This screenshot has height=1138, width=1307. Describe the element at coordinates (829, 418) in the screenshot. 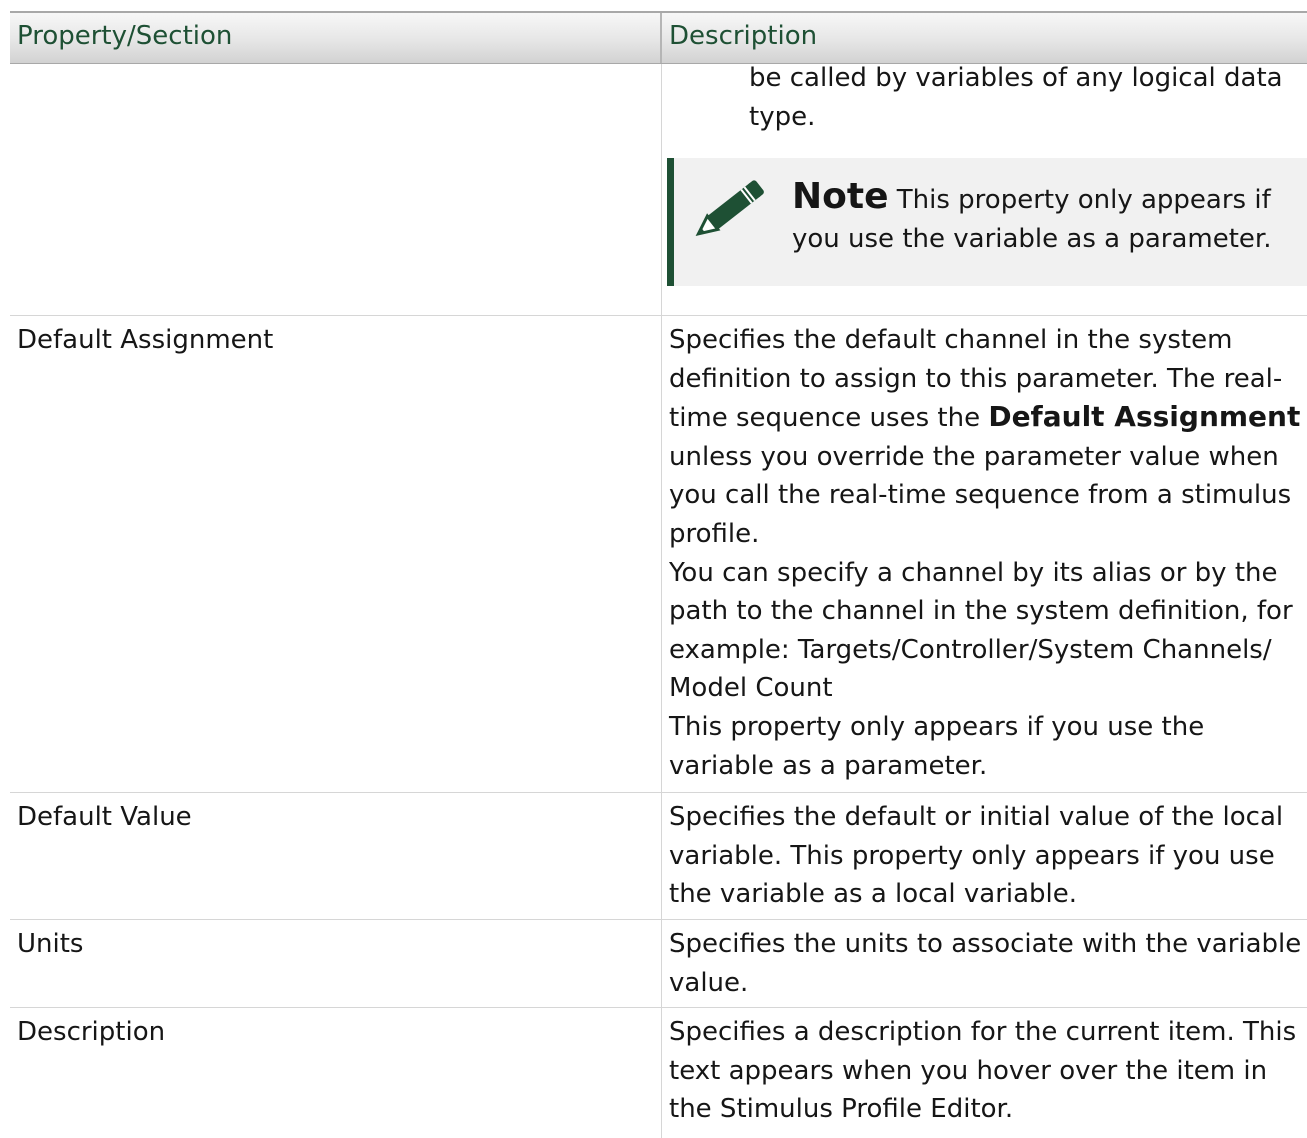

I see `inline-prefix: time sequence uses the` at that location.